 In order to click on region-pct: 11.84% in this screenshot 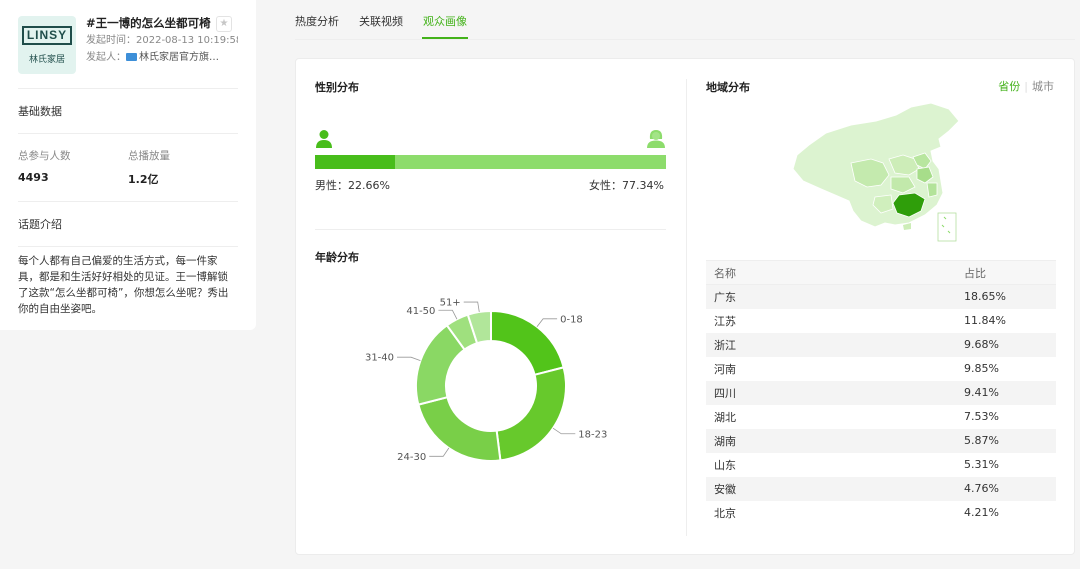, I will do `click(985, 320)`.